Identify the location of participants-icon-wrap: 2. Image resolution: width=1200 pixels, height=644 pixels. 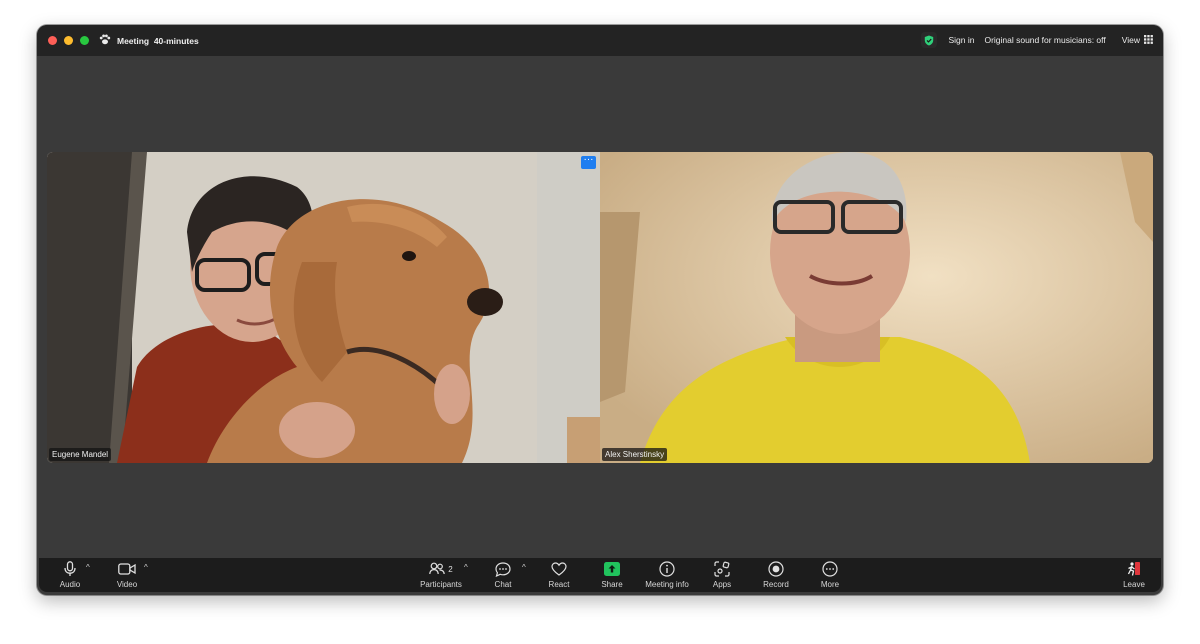
(441, 569).